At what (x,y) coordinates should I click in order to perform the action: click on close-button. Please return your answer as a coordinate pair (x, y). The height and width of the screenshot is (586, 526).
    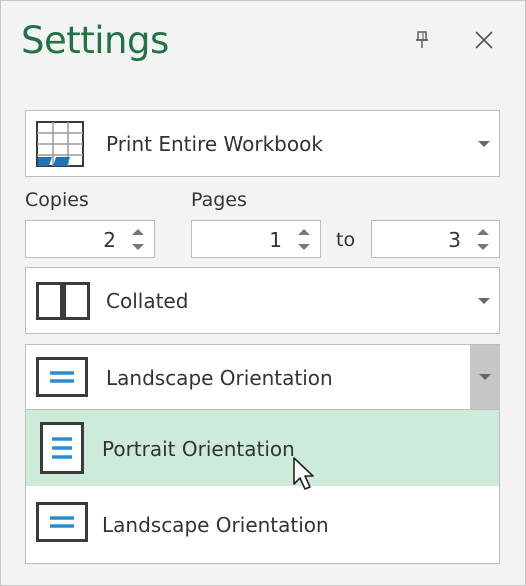
    Looking at the image, I should click on (484, 42).